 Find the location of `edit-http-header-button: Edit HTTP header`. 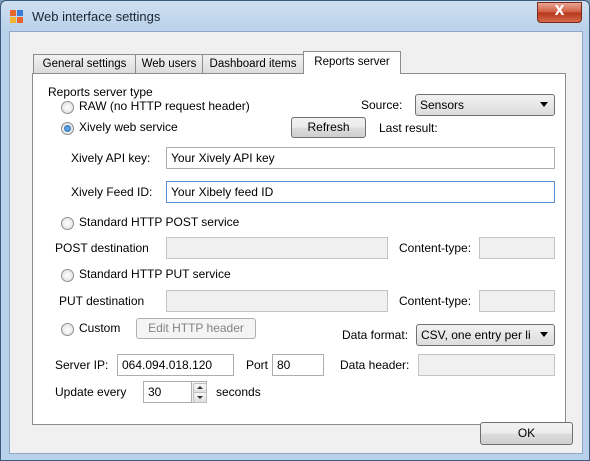

edit-http-header-button: Edit HTTP header is located at coordinates (196, 328).